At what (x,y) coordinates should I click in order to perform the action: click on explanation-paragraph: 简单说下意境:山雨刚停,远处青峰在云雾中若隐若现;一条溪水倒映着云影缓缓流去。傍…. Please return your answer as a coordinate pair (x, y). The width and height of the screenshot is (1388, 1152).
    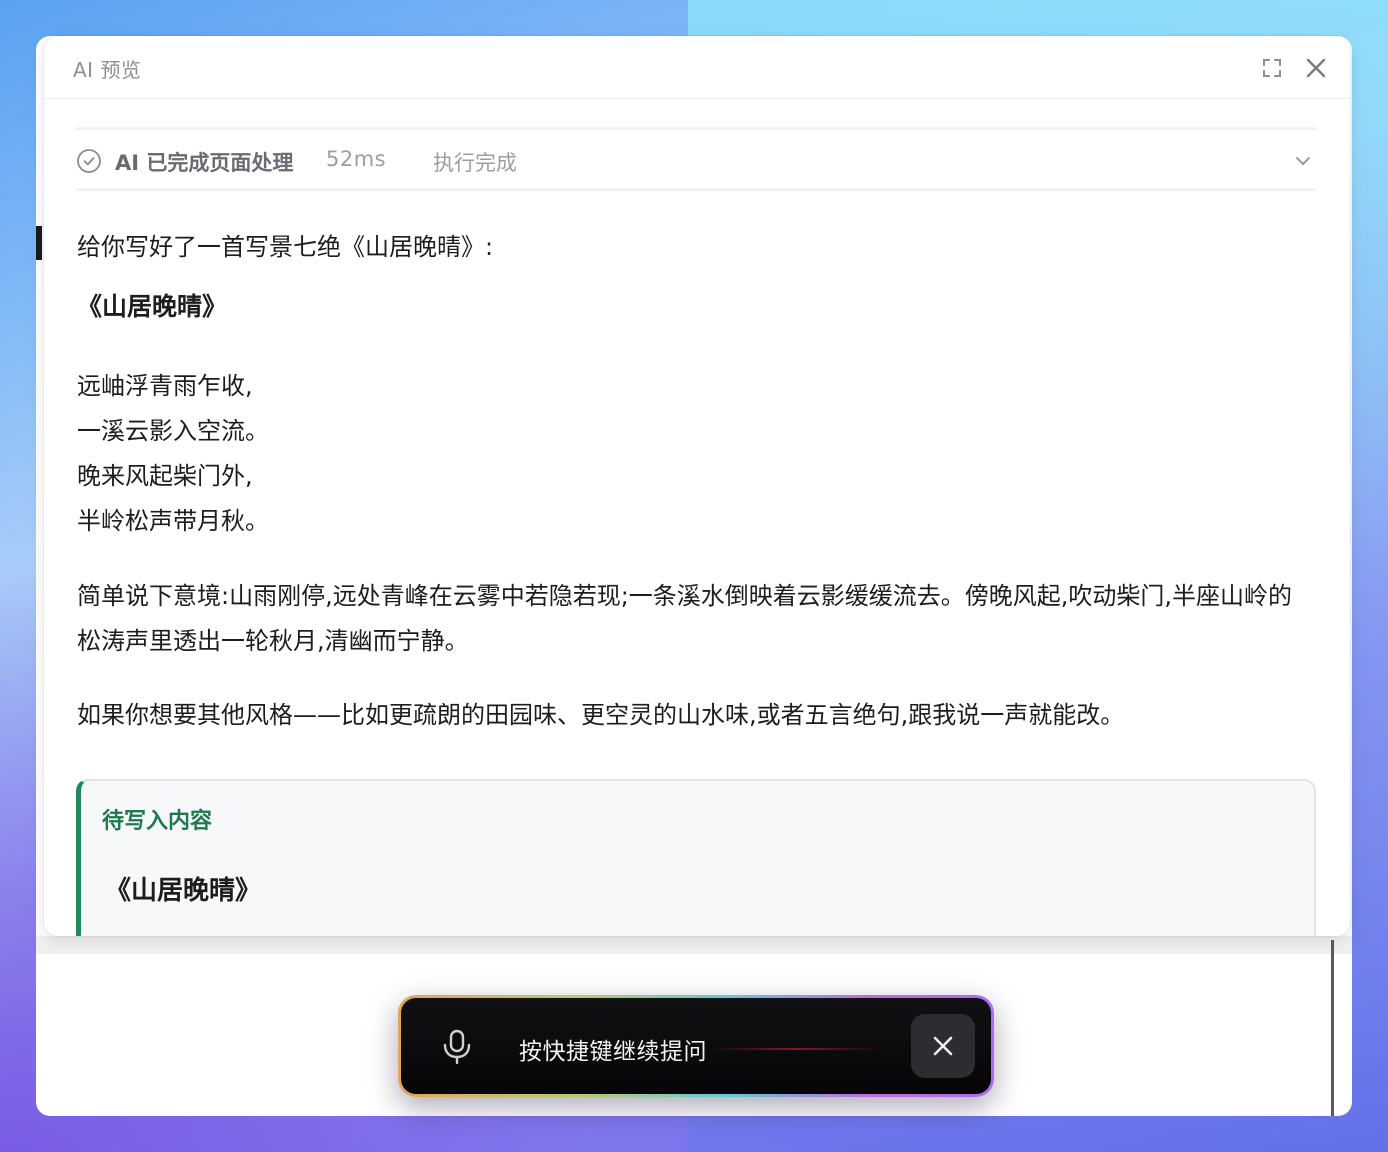
    Looking at the image, I should click on (685, 618).